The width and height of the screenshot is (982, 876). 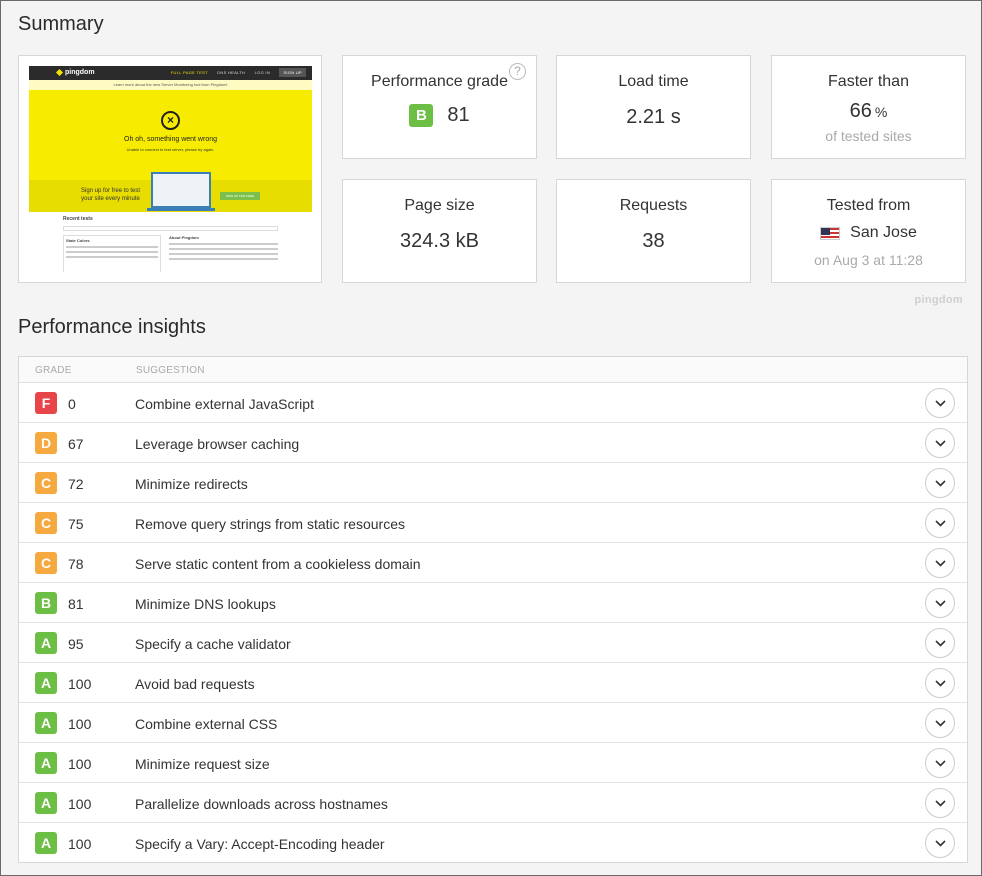 What do you see at coordinates (458, 115) in the screenshot?
I see `grade-score: 81` at bounding box center [458, 115].